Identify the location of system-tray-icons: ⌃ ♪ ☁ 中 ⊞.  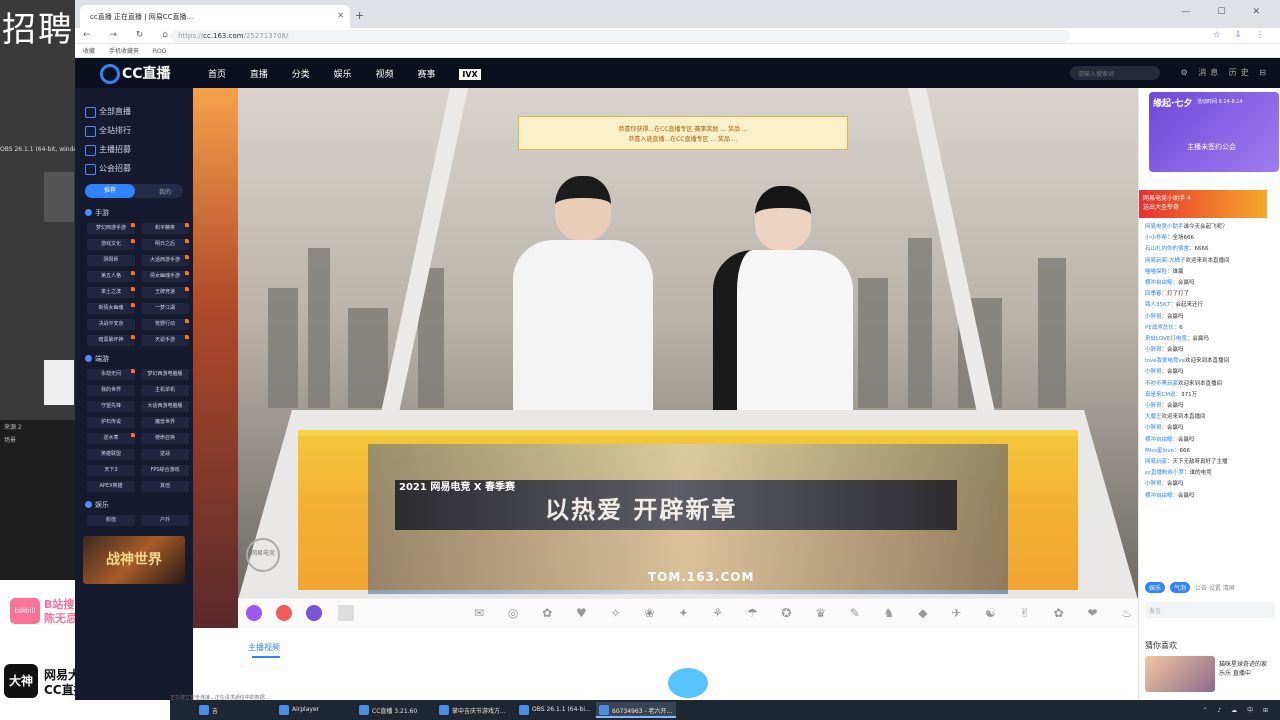
(1237, 709).